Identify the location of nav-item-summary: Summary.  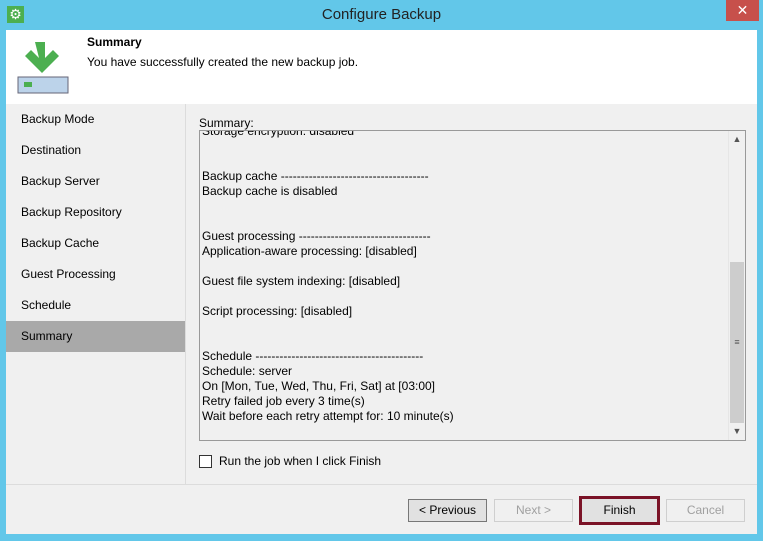
(95, 336).